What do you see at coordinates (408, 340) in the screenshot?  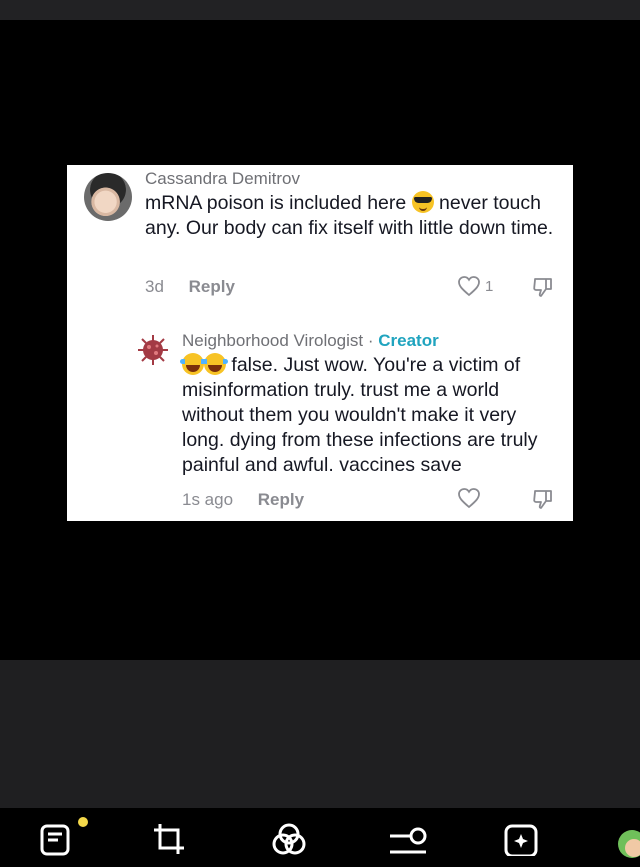 I see `creator-badge: Creator` at bounding box center [408, 340].